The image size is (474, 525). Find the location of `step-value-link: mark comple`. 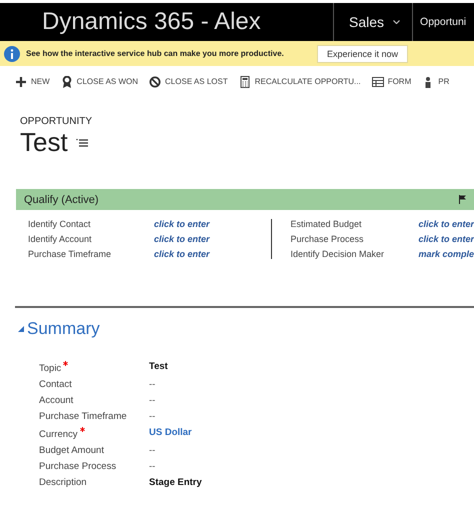

step-value-link: mark comple is located at coordinates (446, 254).